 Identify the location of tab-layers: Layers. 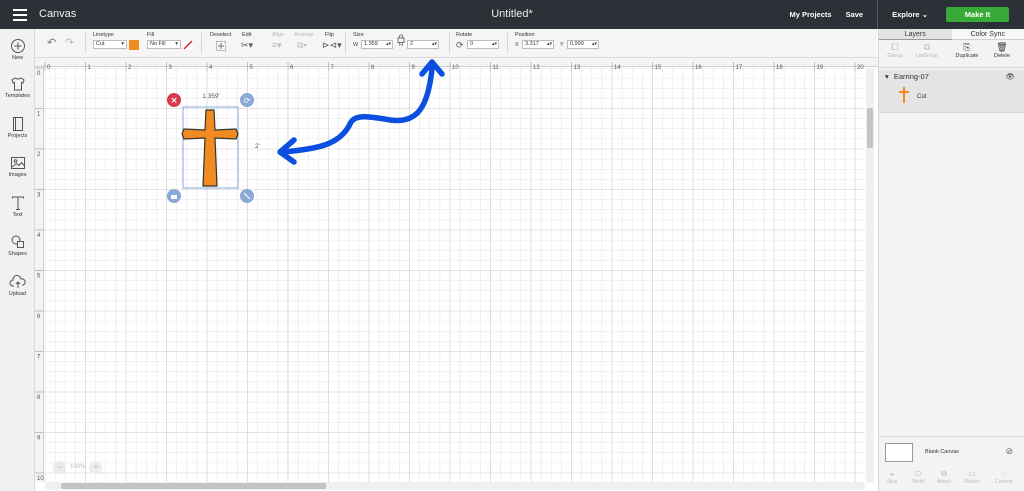
(915, 34).